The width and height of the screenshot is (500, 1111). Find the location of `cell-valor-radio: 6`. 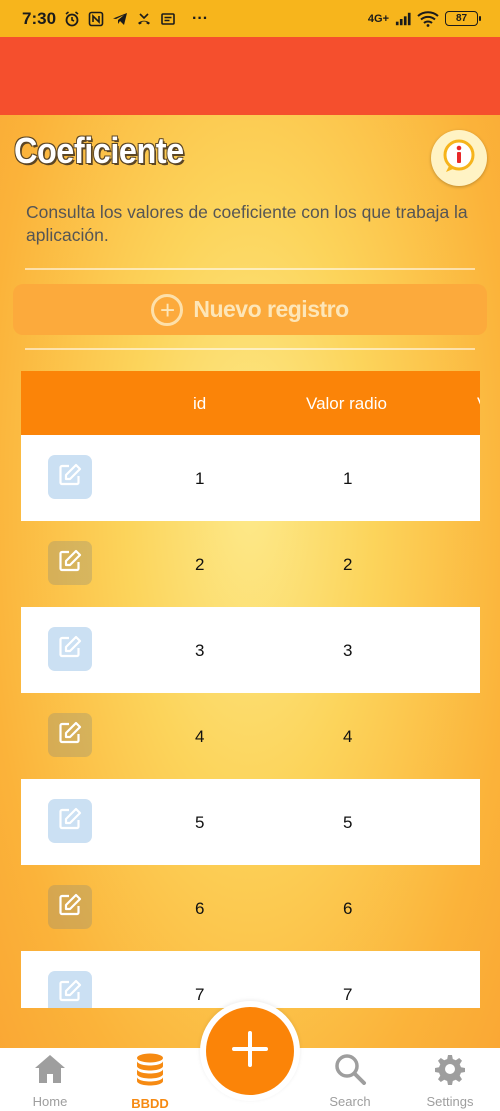

cell-valor-radio: 6 is located at coordinates (348, 908).